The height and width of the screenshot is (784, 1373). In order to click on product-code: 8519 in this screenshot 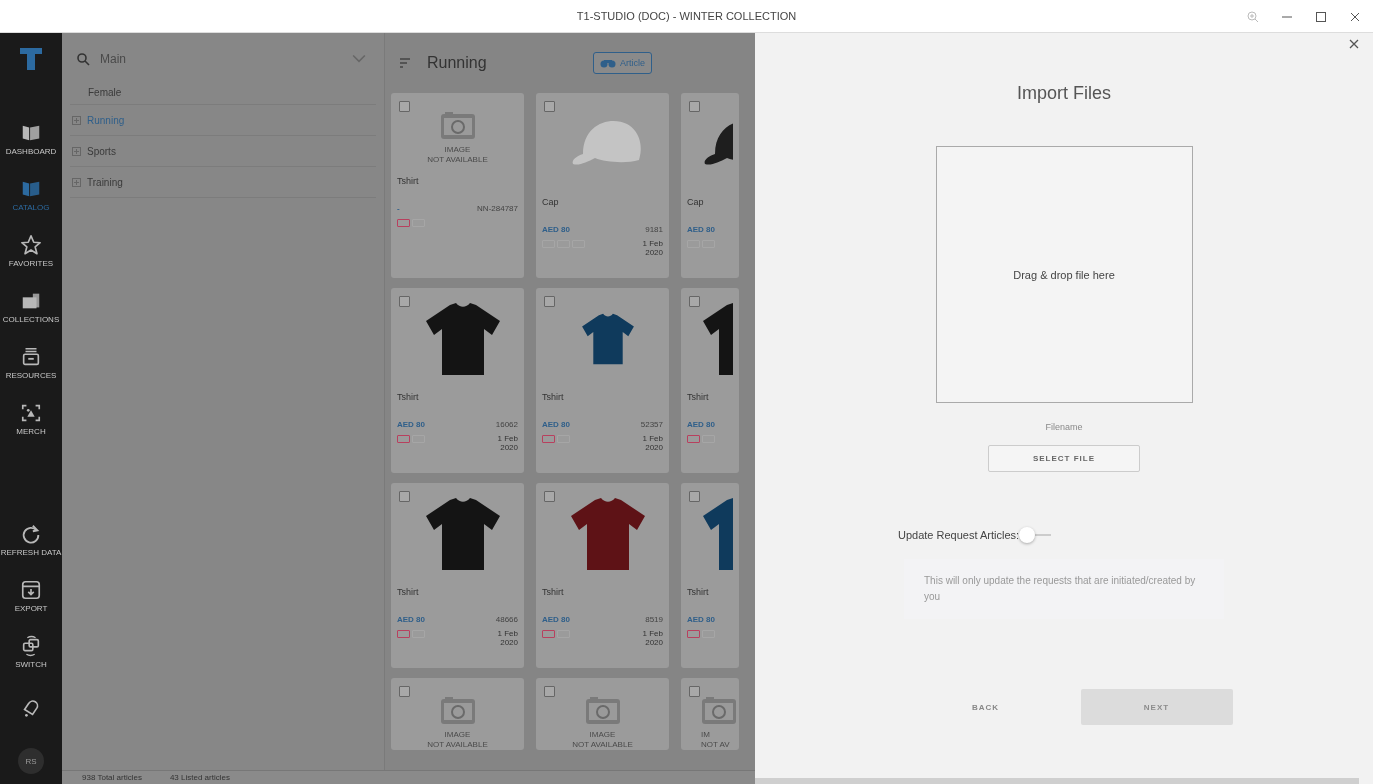, I will do `click(654, 619)`.